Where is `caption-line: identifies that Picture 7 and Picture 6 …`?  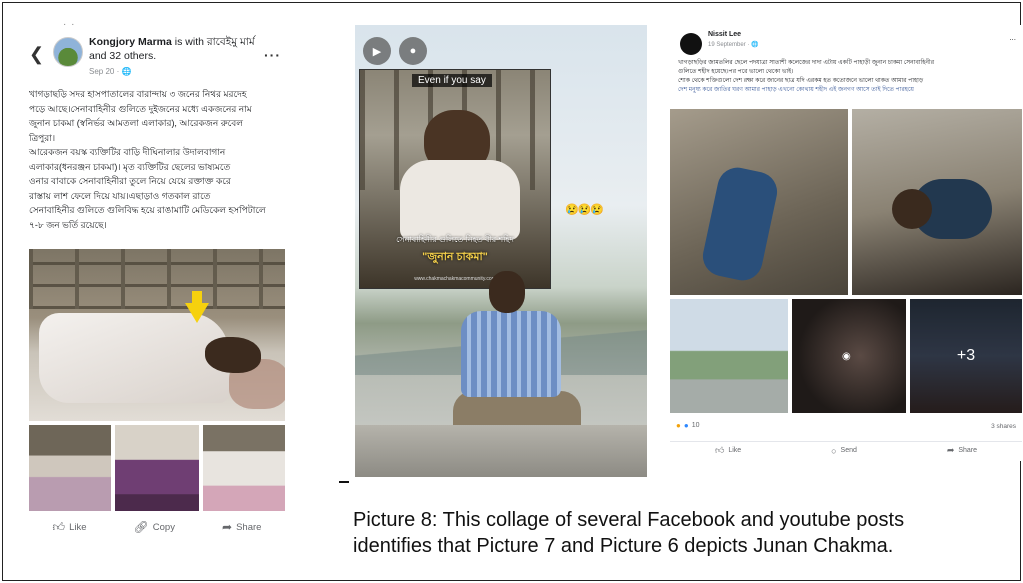
caption-line: identifies that Picture 7 and Picture 6 … is located at coordinates (623, 546).